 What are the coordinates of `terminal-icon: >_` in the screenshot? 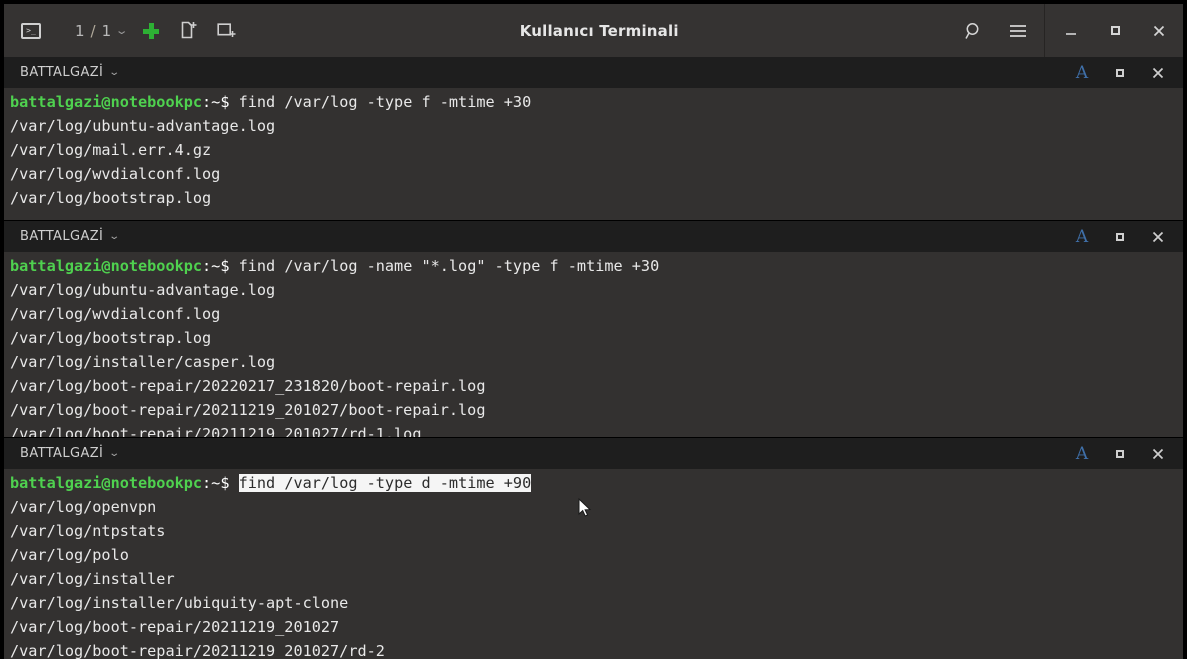 It's located at (31, 31).